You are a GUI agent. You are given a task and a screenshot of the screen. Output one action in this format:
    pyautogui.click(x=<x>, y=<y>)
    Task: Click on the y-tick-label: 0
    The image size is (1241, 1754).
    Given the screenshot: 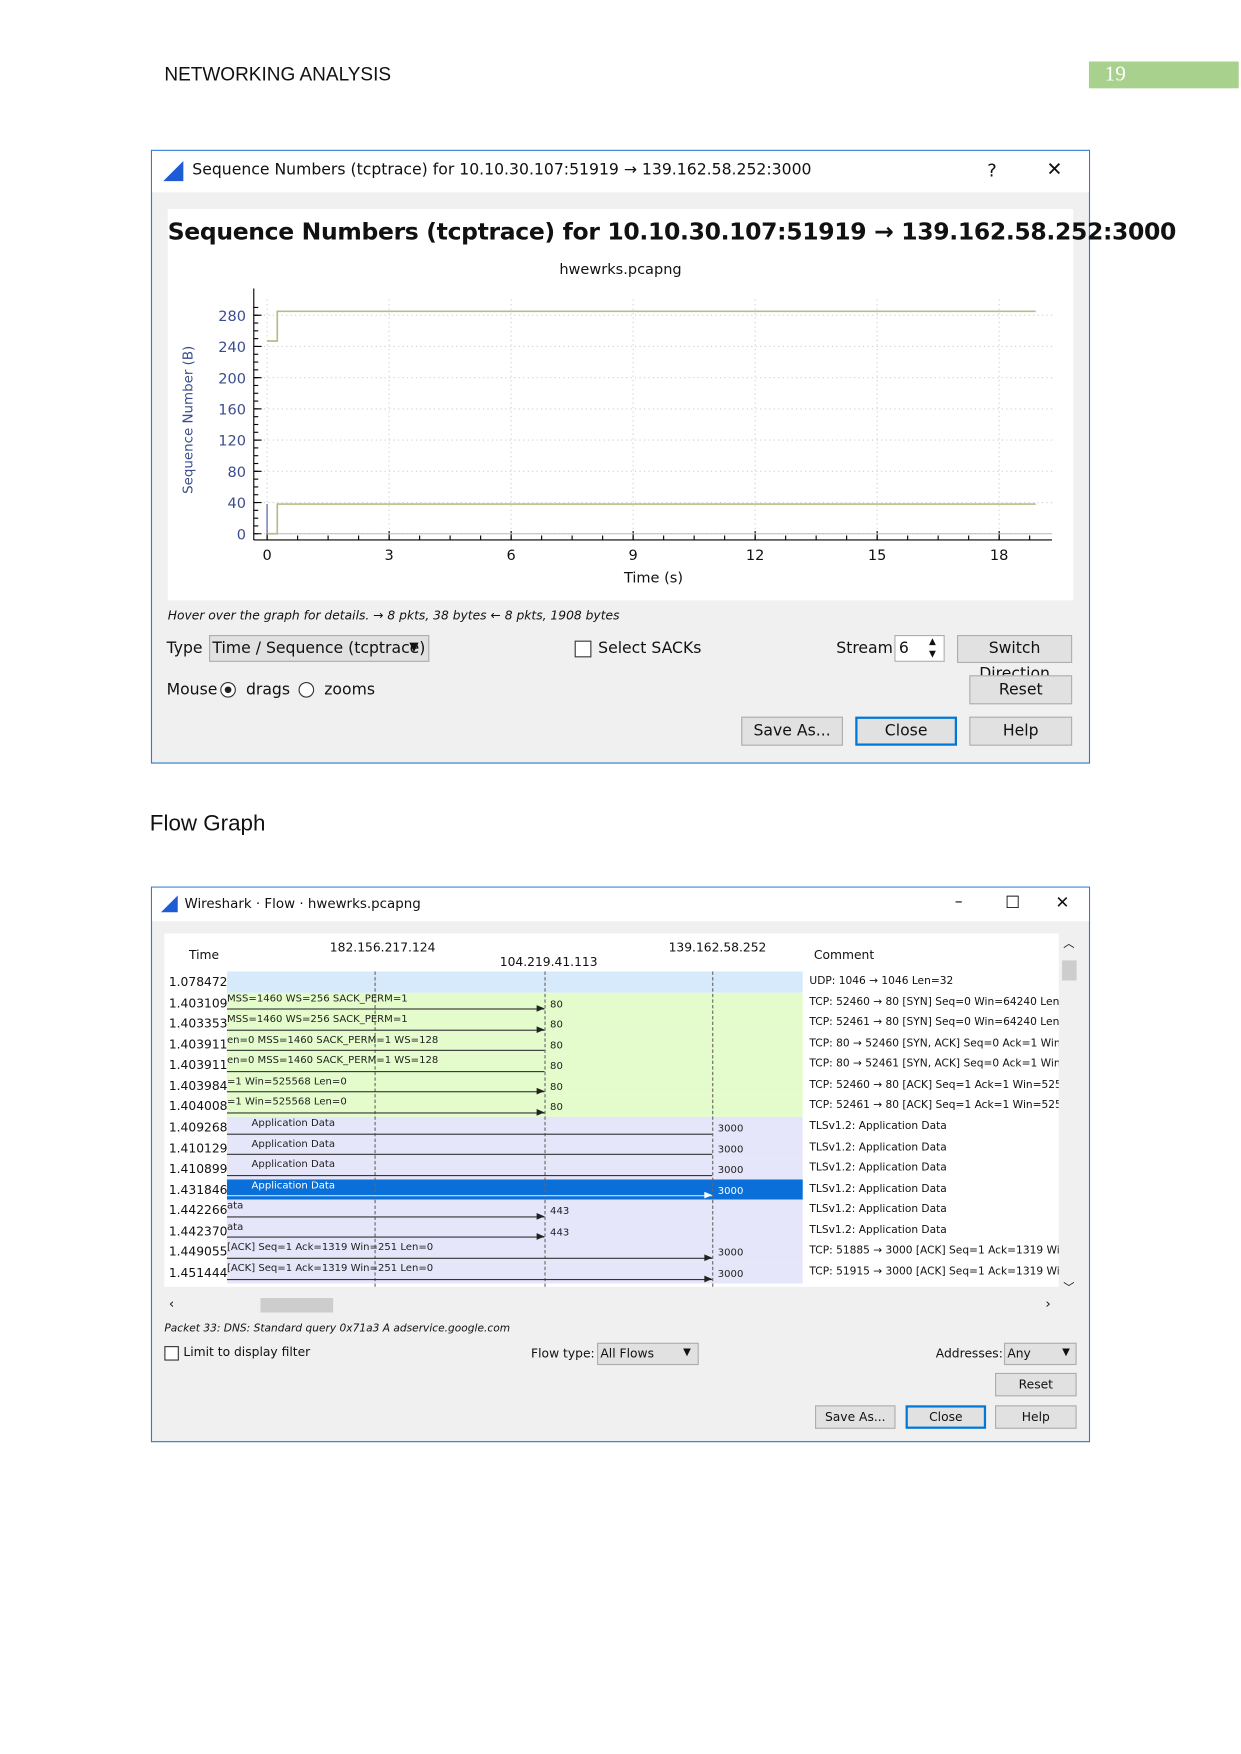 What is the action you would take?
    pyautogui.click(x=241, y=535)
    